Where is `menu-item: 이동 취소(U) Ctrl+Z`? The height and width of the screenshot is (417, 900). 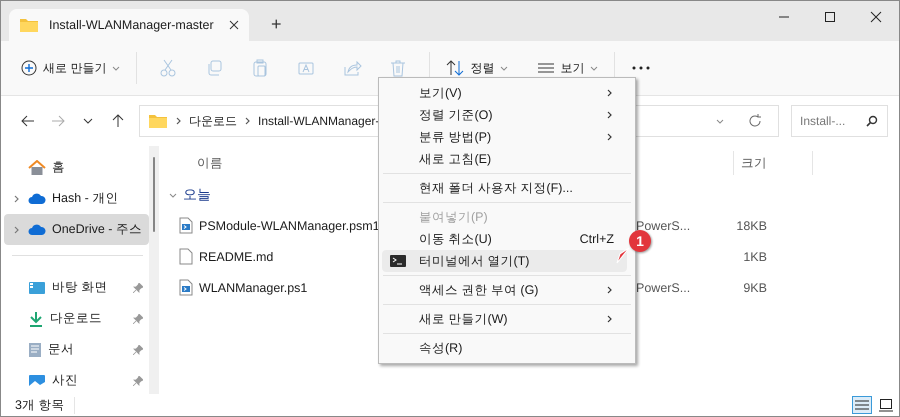
menu-item: 이동 취소(U) Ctrl+Z is located at coordinates (504, 239).